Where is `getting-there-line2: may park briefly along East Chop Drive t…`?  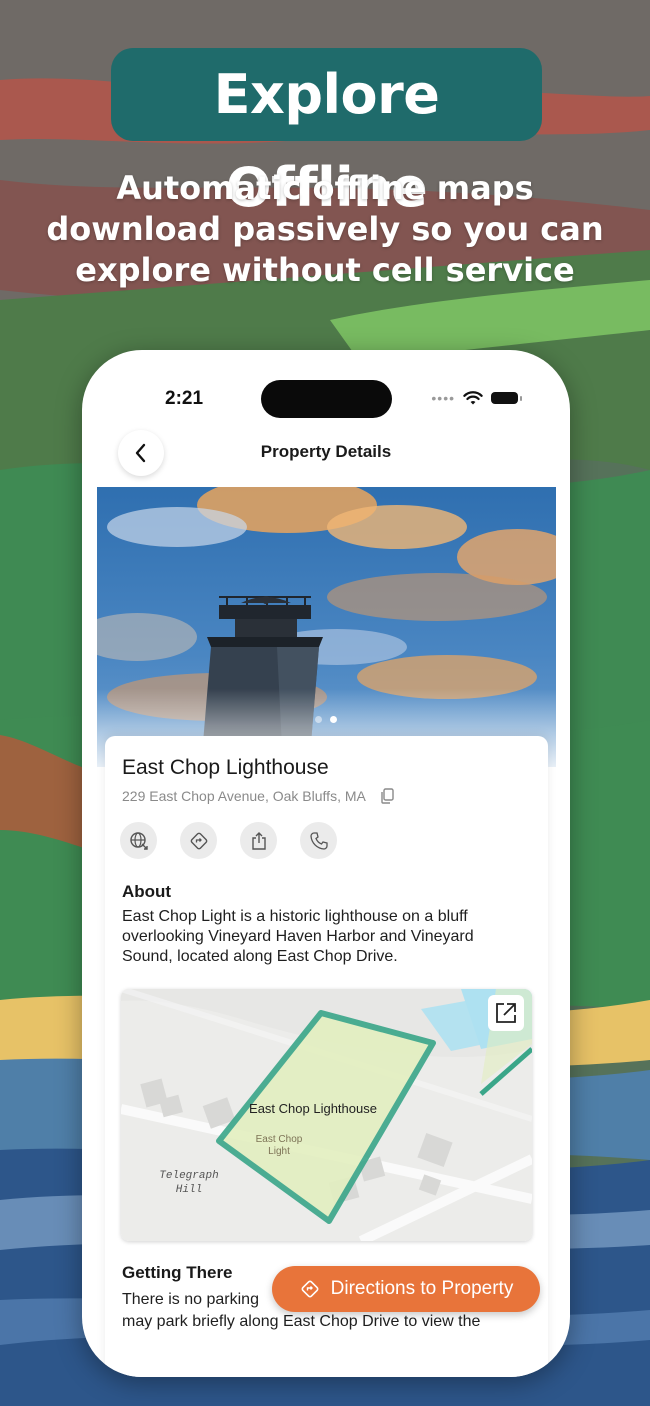 getting-there-line2: may park briefly along East Chop Drive t… is located at coordinates (301, 1321).